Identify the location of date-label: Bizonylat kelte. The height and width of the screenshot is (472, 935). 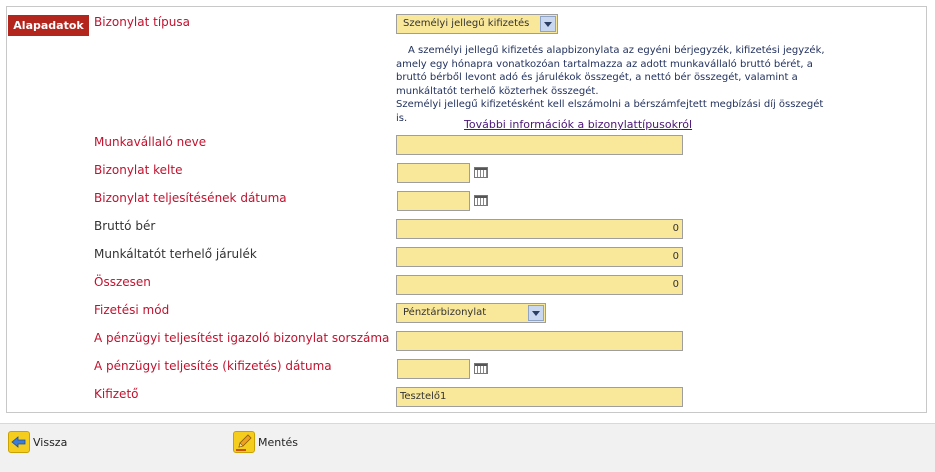
(138, 170).